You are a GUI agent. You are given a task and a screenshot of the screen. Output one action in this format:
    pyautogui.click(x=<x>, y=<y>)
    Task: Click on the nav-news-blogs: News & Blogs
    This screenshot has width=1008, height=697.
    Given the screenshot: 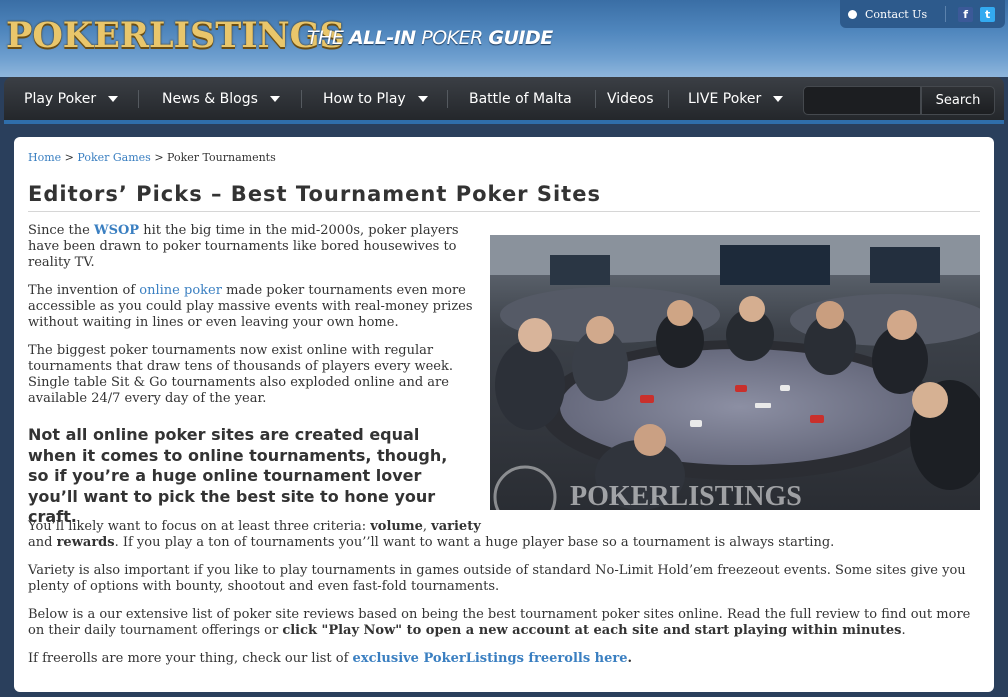 What is the action you would take?
    pyautogui.click(x=221, y=98)
    